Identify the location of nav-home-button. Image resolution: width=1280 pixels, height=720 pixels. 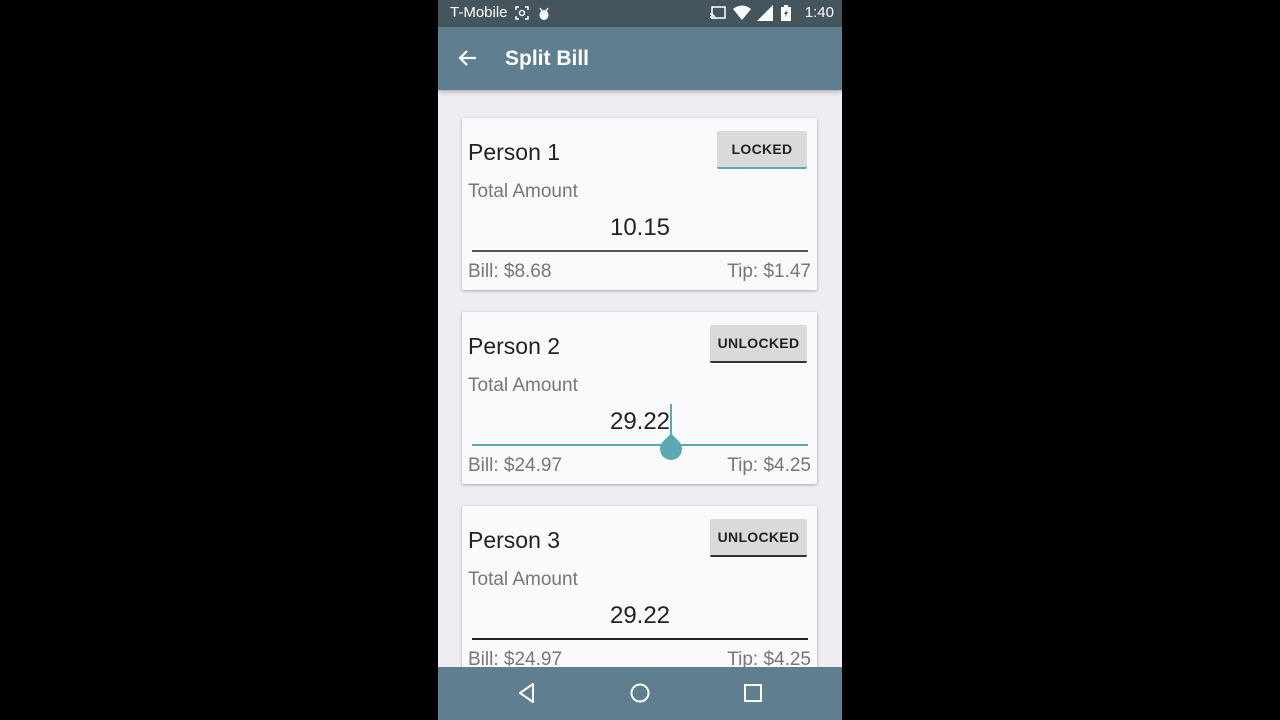
(640, 693).